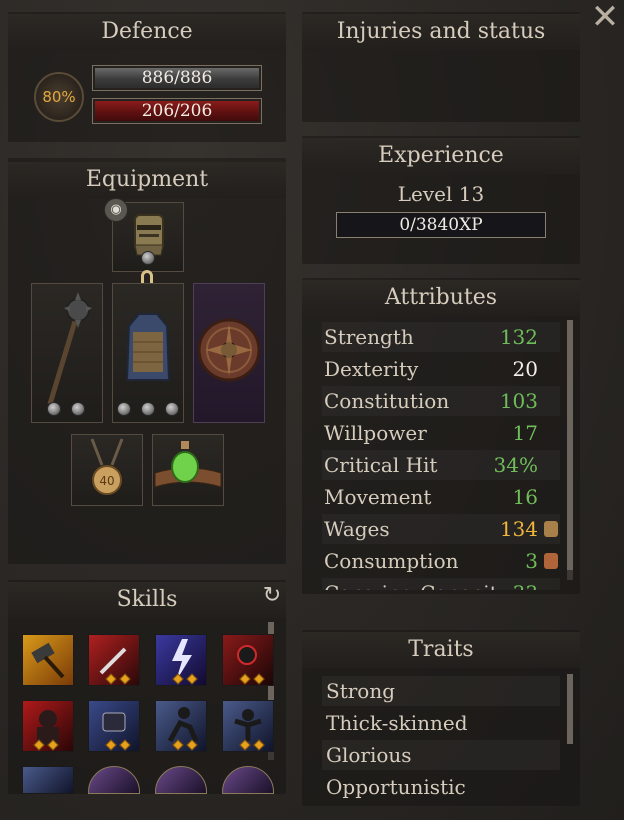  Describe the element at coordinates (369, 337) in the screenshot. I see `attribute-name: Strength` at that location.